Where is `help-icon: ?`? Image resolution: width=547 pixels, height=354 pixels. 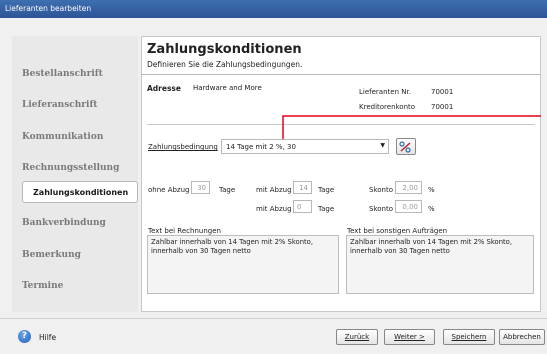
help-icon: ? is located at coordinates (24, 336).